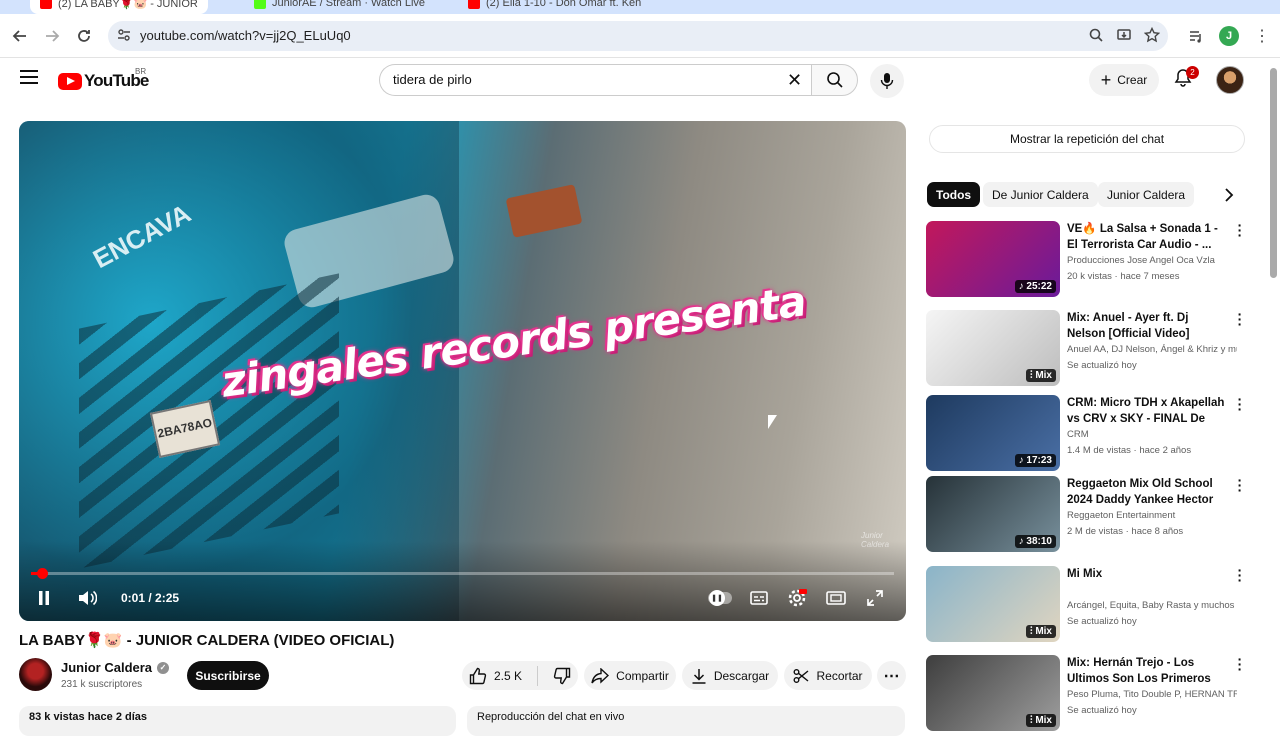 This screenshot has width=1280, height=736. What do you see at coordinates (1196, 36) in the screenshot?
I see `media-controls-icon` at bounding box center [1196, 36].